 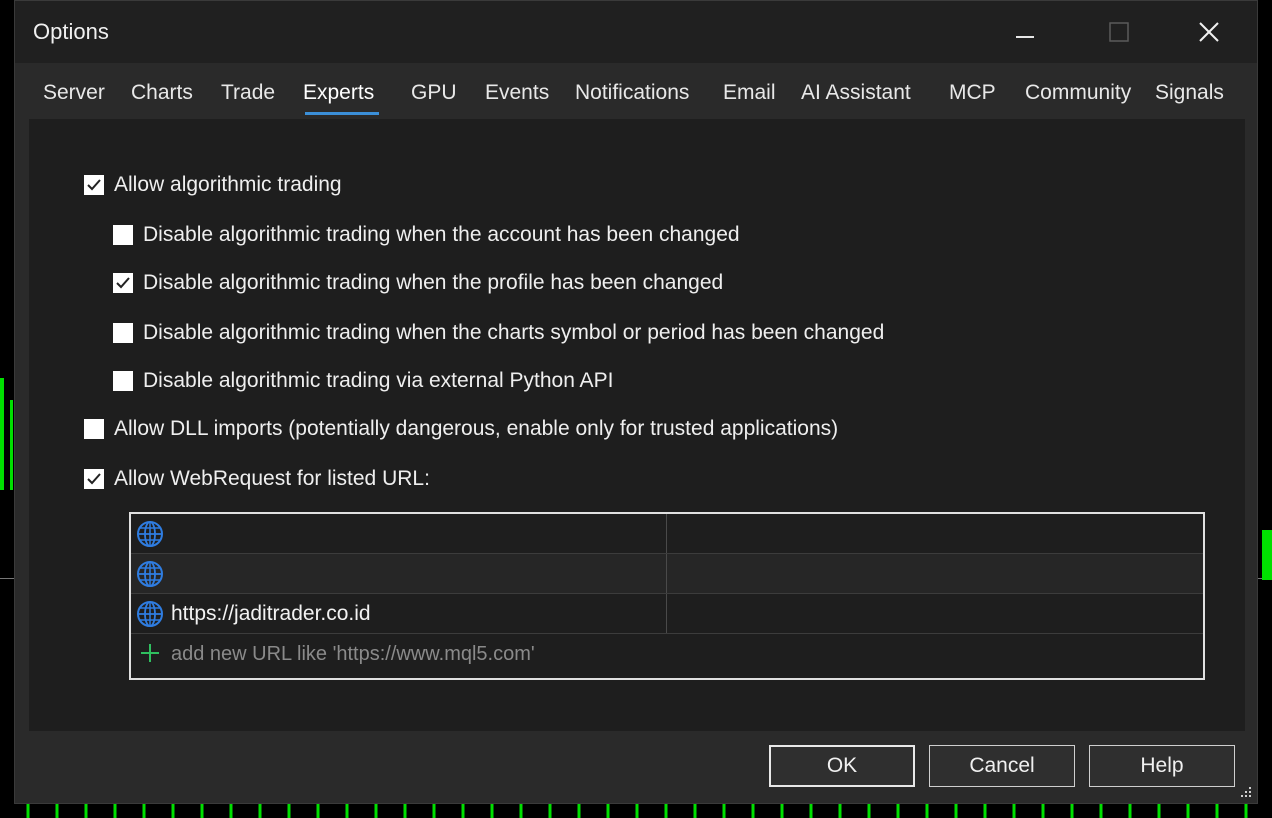 What do you see at coordinates (1162, 766) in the screenshot?
I see `help-button: Help` at bounding box center [1162, 766].